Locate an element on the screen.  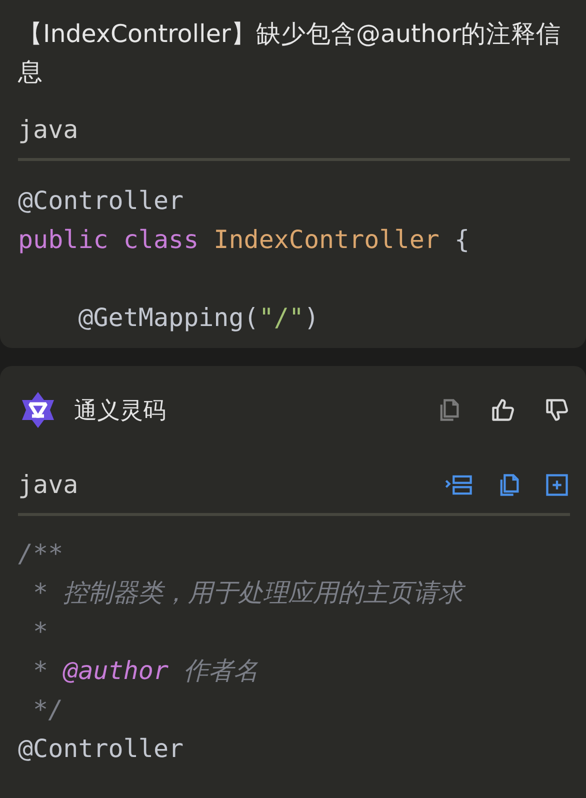
code-line: * 控制器类，用于处理应用的主页请求 is located at coordinates (294, 592).